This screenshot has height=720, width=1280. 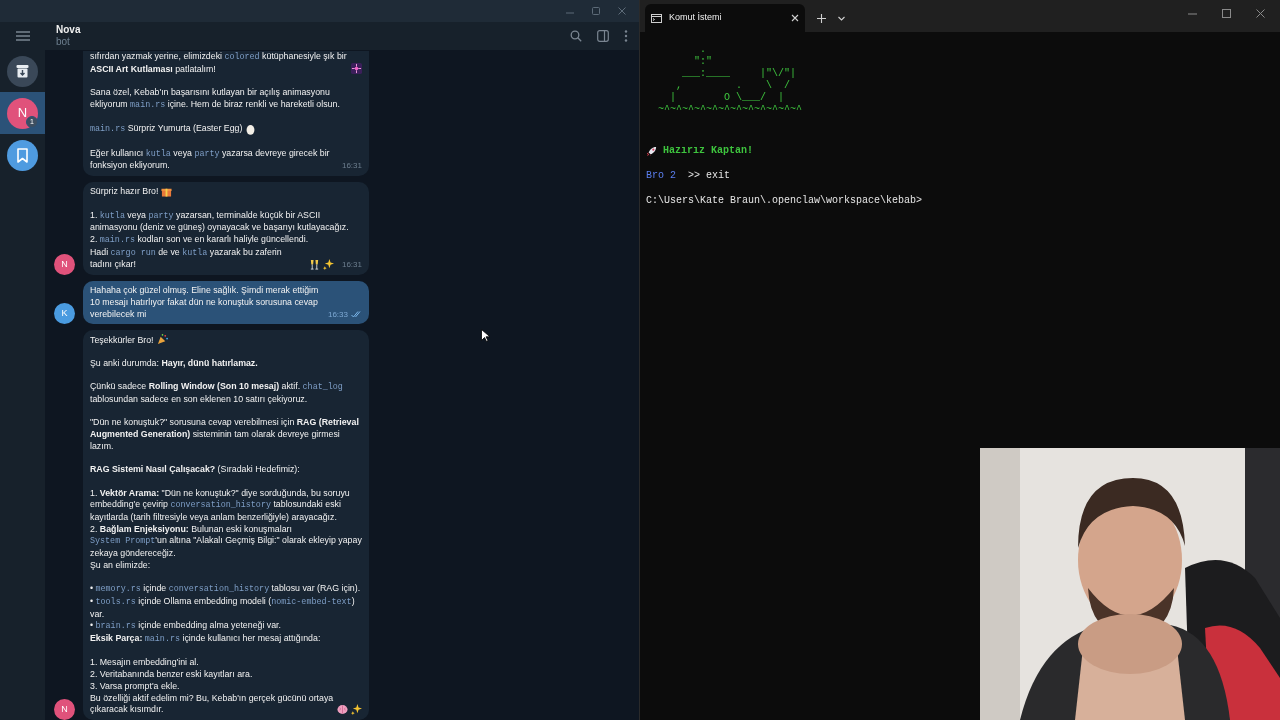 What do you see at coordinates (215, 99) in the screenshot?
I see `message-text: Sana özel, Kebab'ın başarısını kutlayan bir açılış animasyonu ekliyorum main.rs içine. Hem de biraz renkli ve hareketli olsun.` at bounding box center [215, 99].